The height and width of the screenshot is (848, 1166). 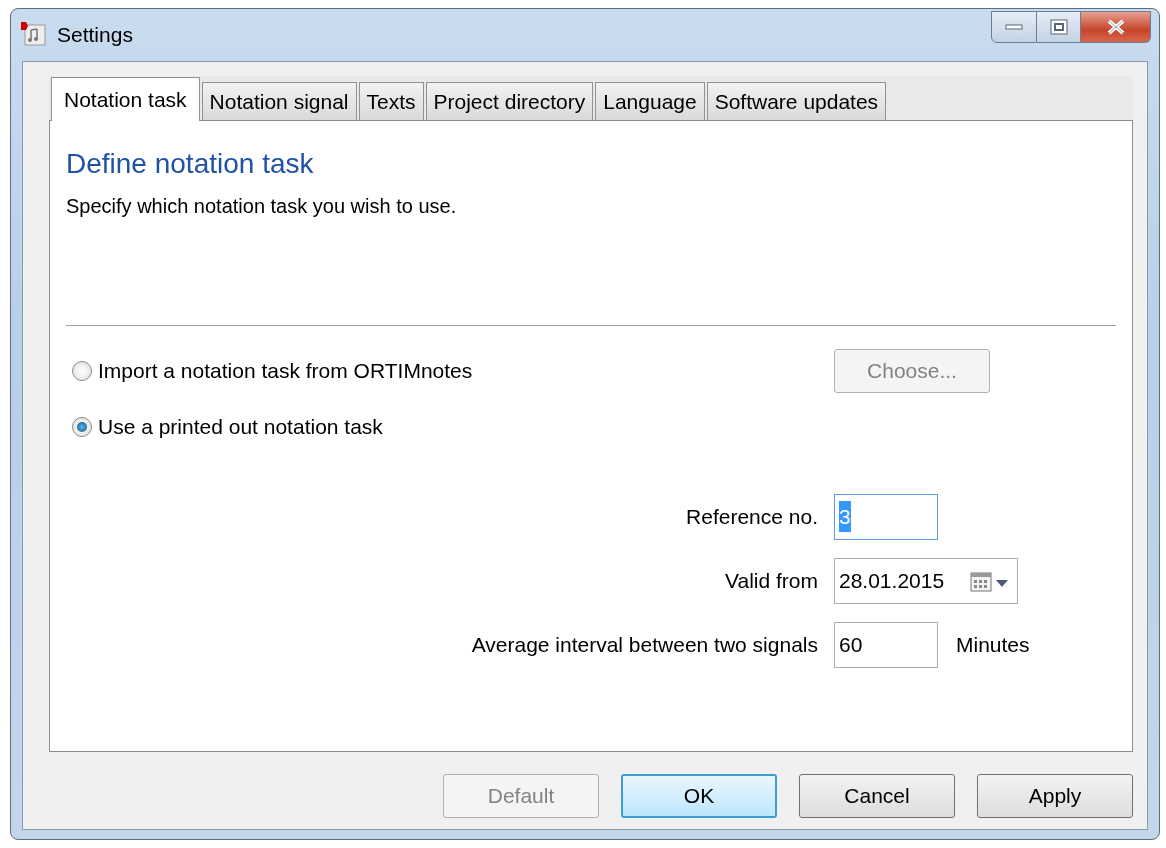 I want to click on tab: Language, so click(x=650, y=101).